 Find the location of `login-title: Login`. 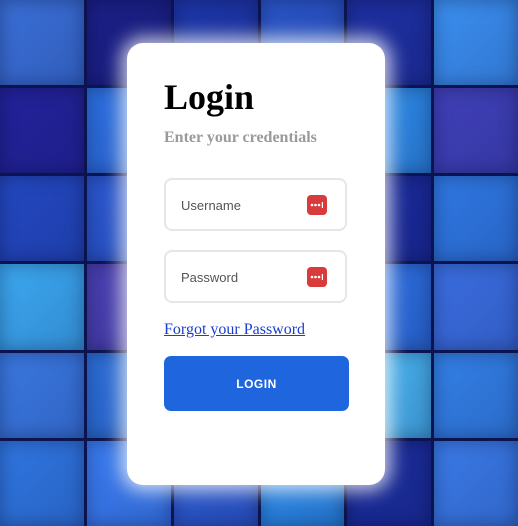

login-title: Login is located at coordinates (209, 97).